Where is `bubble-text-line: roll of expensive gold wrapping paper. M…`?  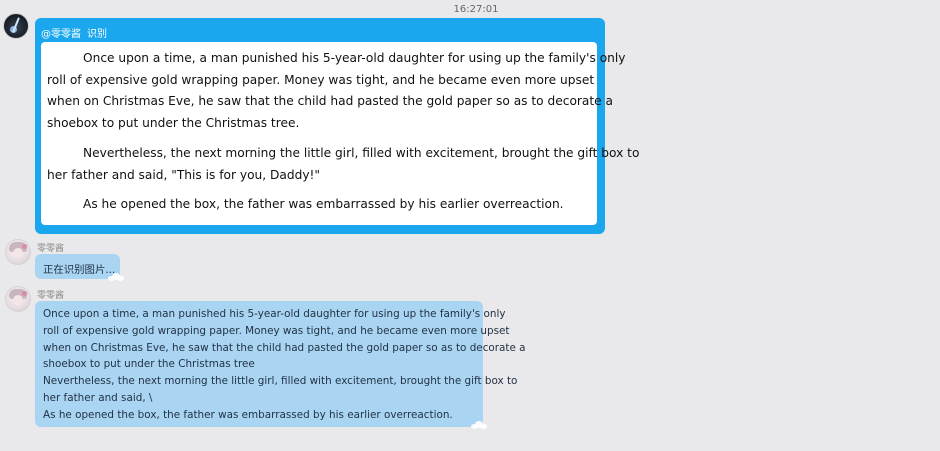 bubble-text-line: roll of expensive gold wrapping paper. M… is located at coordinates (276, 330).